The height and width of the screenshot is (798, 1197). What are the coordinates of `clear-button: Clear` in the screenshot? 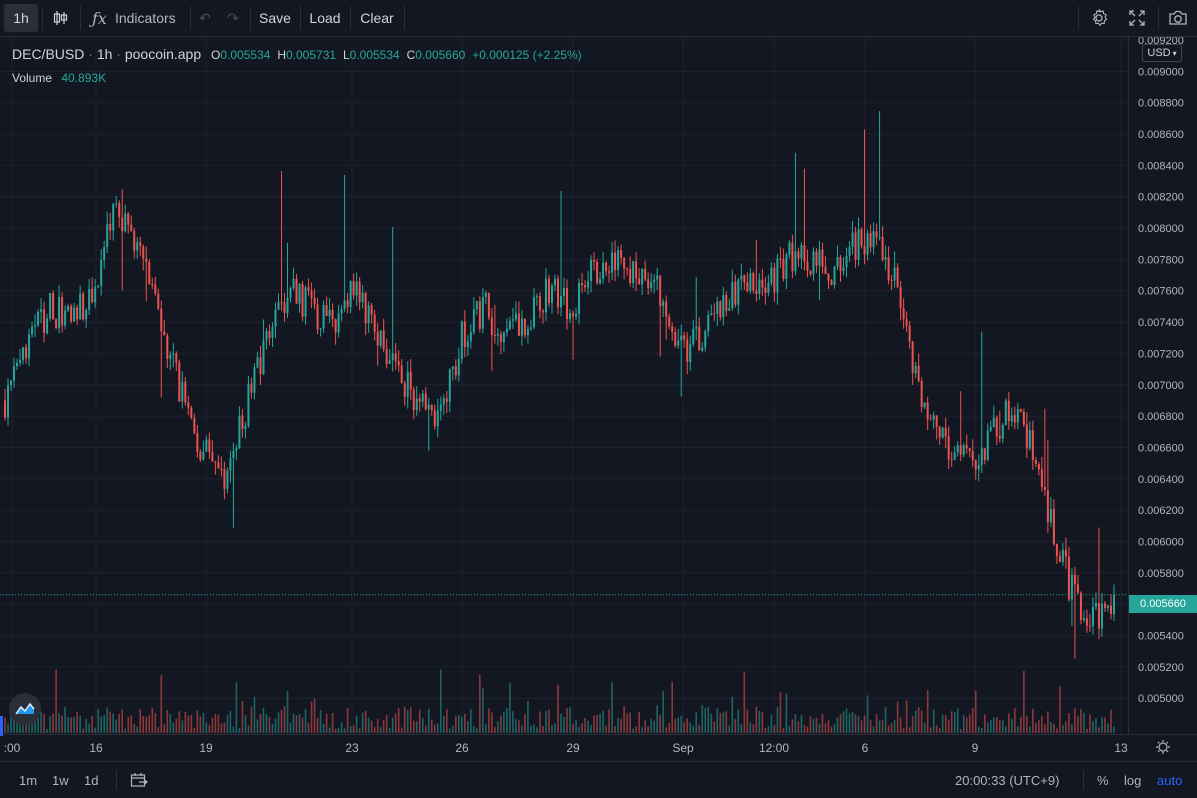 It's located at (377, 18).